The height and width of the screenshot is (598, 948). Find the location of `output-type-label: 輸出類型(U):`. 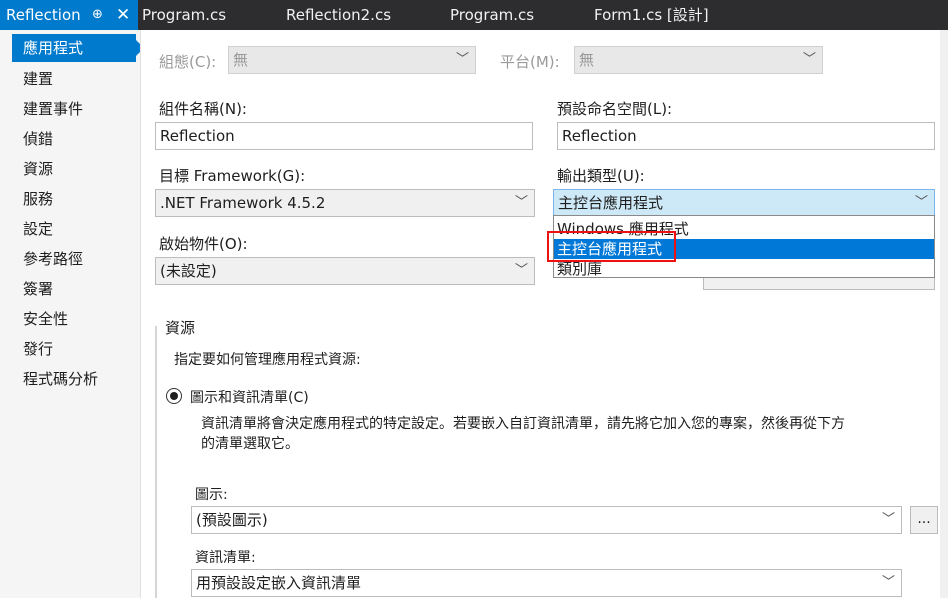

output-type-label: 輸出類型(U): is located at coordinates (601, 176).